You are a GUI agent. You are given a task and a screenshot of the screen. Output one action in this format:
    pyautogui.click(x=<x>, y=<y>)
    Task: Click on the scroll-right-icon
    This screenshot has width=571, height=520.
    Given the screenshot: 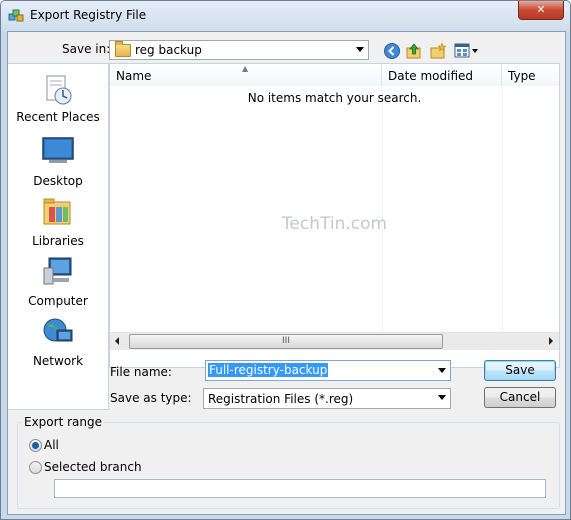 What is the action you would take?
    pyautogui.click(x=551, y=341)
    